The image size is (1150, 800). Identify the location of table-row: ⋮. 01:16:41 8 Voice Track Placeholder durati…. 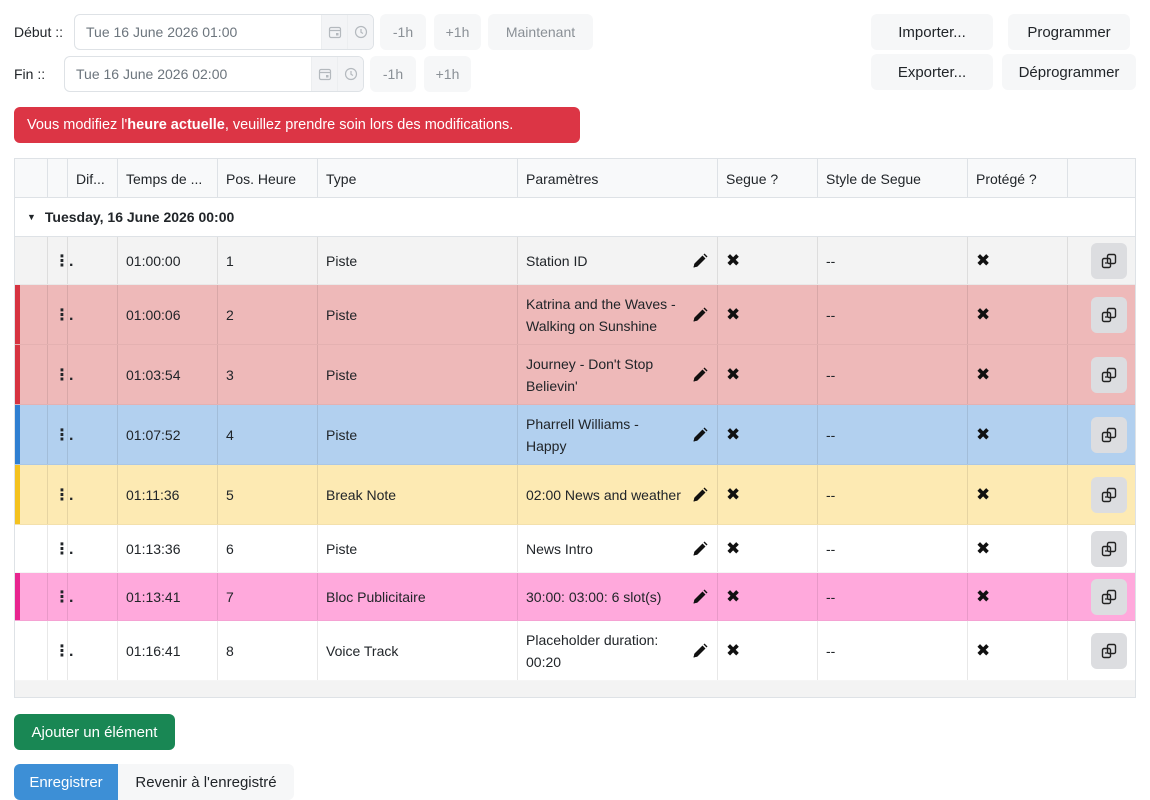
(575, 651).